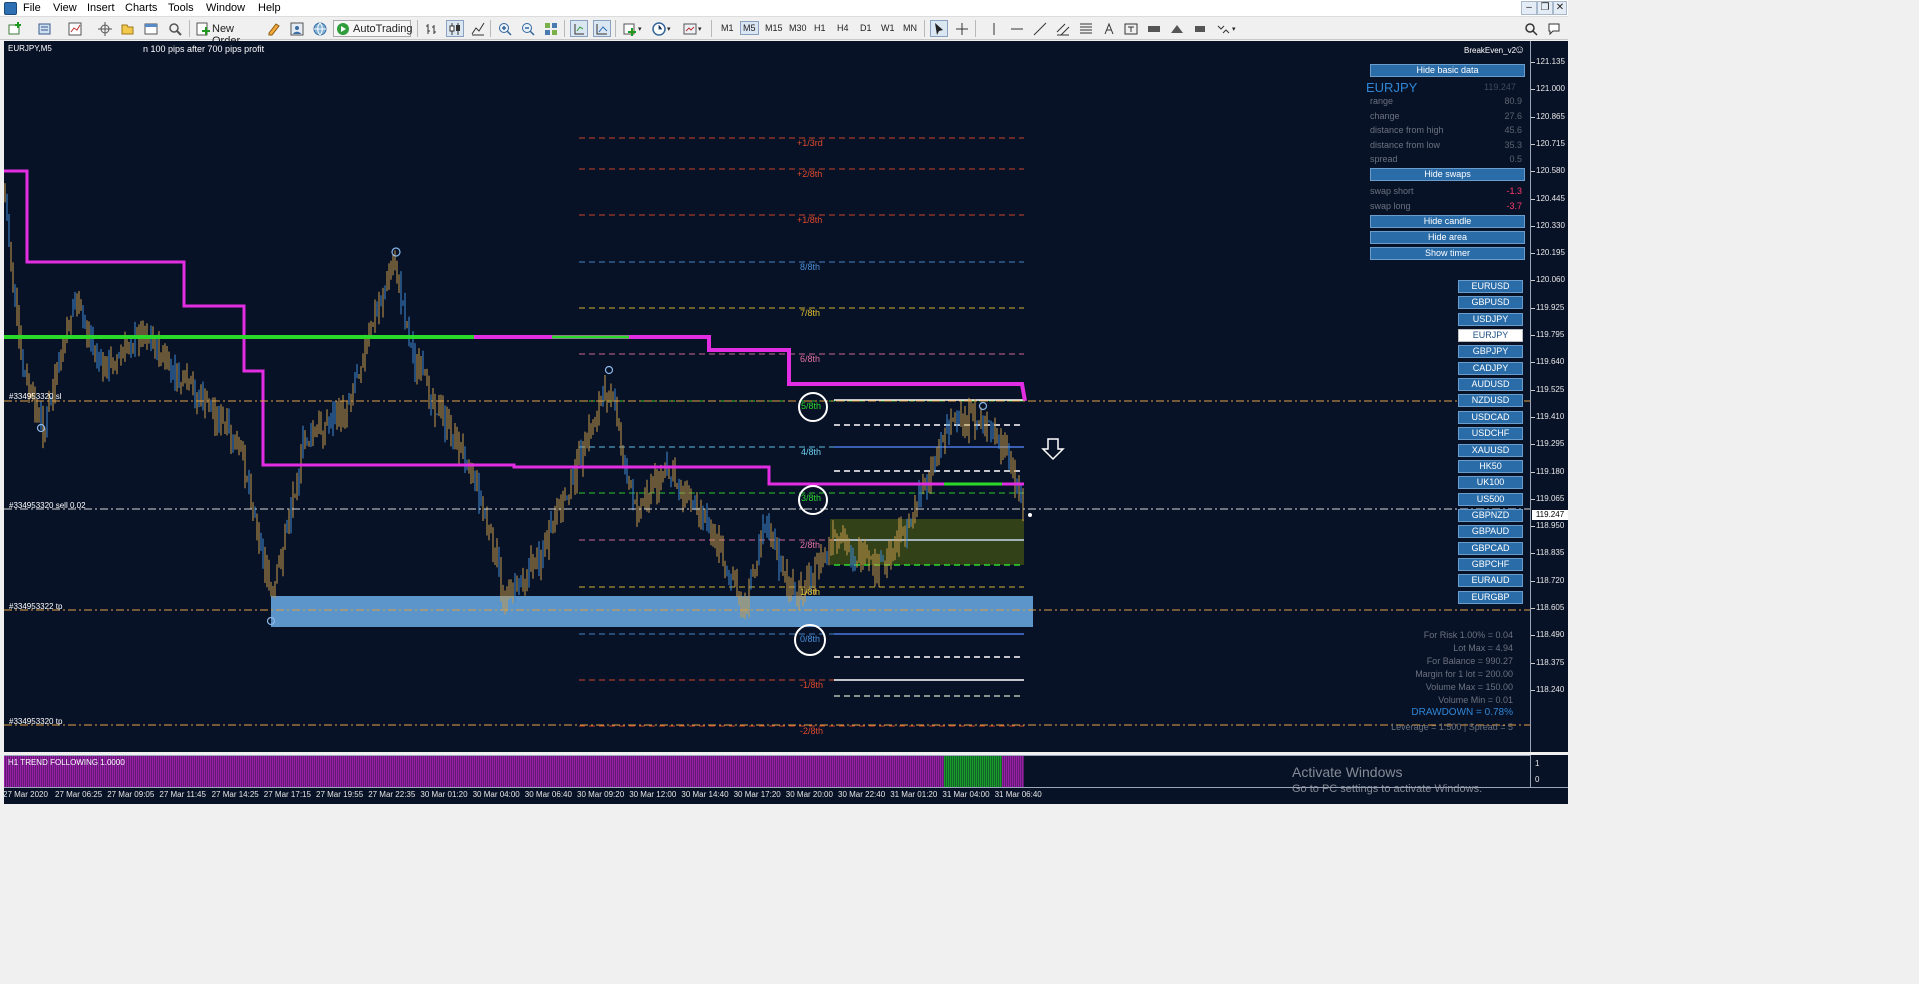 This screenshot has height=984, width=1919. I want to click on menu-view: View, so click(65, 8).